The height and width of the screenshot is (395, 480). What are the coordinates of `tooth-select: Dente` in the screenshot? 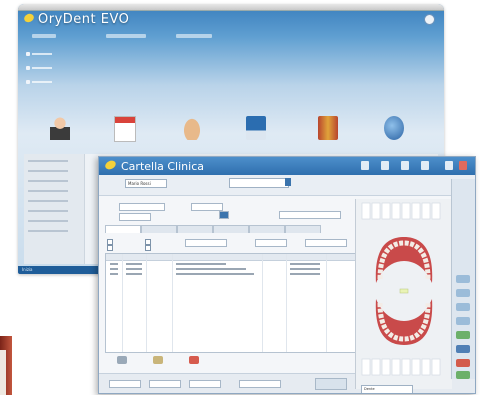 It's located at (387, 389).